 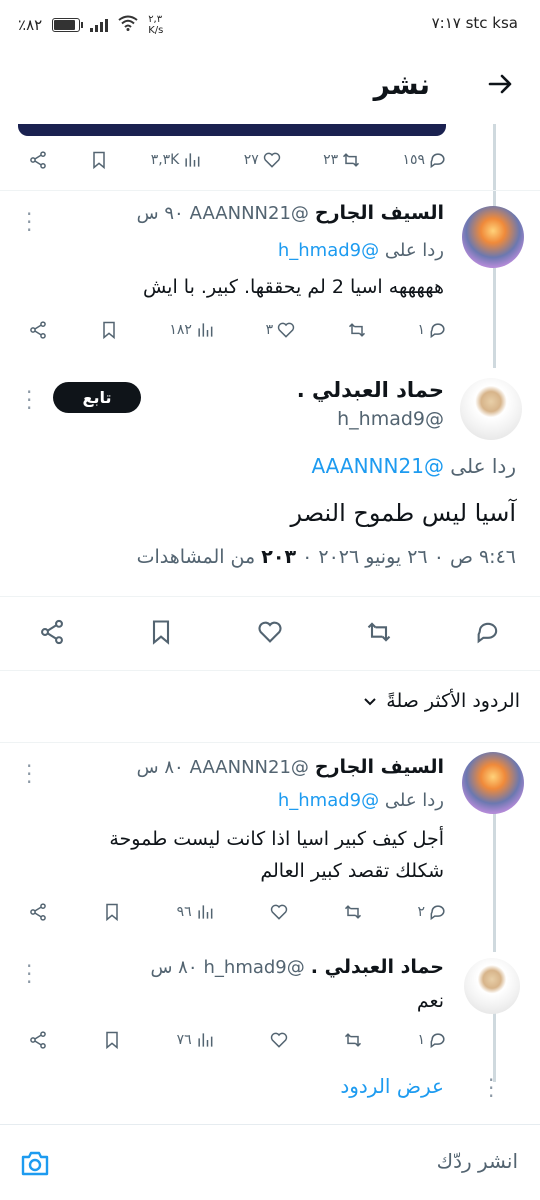 I want to click on compose-bar: انشر ردّك, so click(x=270, y=1162).